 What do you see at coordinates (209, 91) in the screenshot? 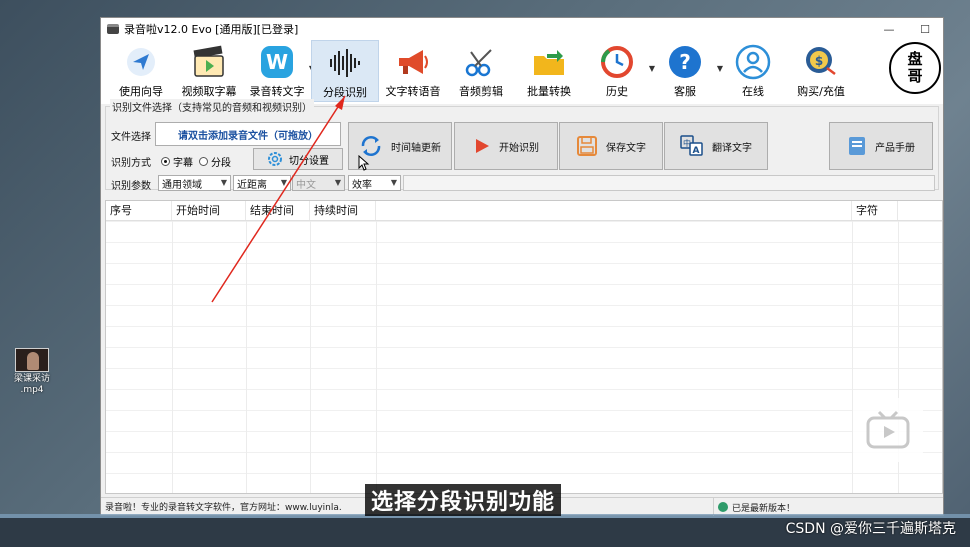
I see `tool-label: 视频取字幕` at bounding box center [209, 91].